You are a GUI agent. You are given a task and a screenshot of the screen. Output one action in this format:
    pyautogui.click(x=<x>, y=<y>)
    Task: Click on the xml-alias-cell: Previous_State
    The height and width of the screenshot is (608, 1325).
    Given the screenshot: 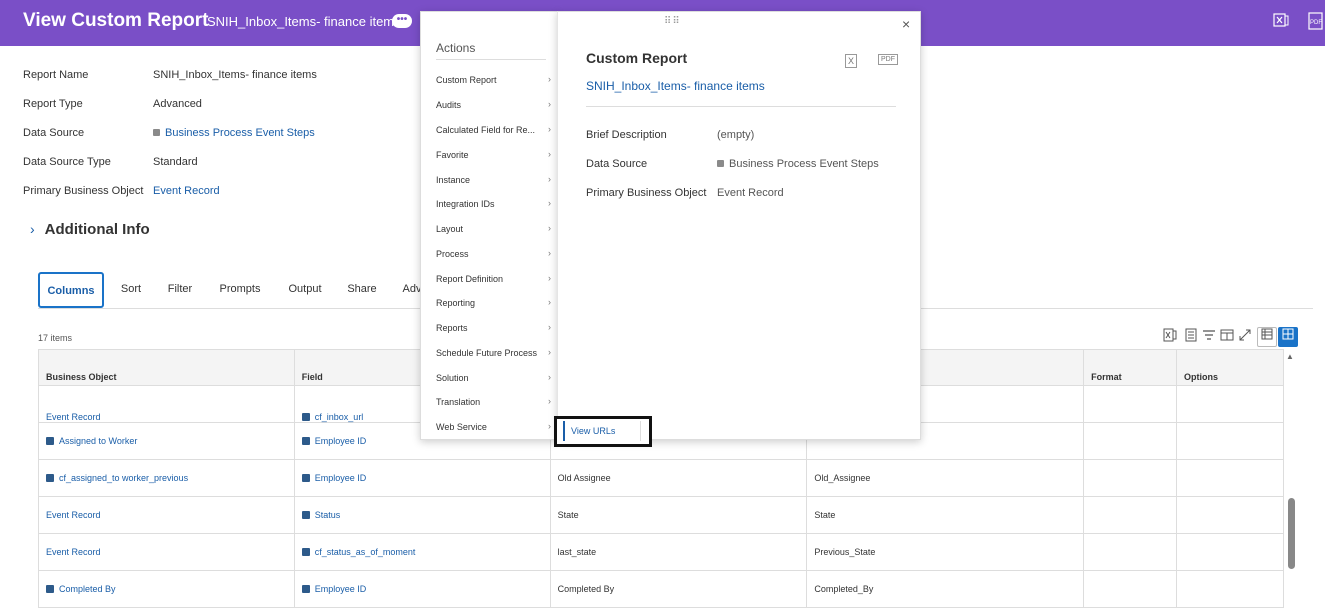 What is the action you would take?
    pyautogui.click(x=945, y=552)
    